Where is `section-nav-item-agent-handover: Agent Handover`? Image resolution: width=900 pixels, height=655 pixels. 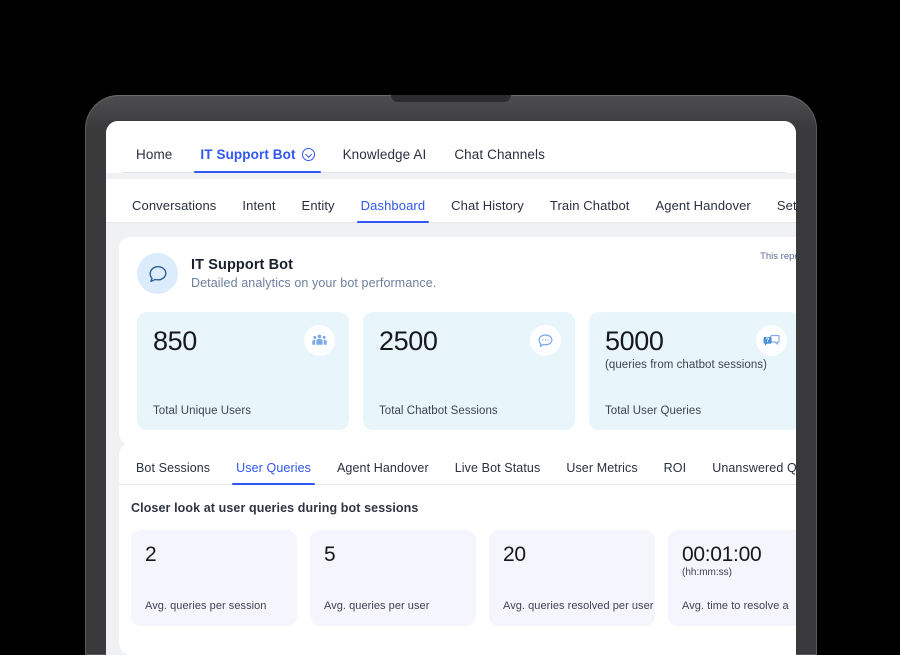 section-nav-item-agent-handover: Agent Handover is located at coordinates (703, 210).